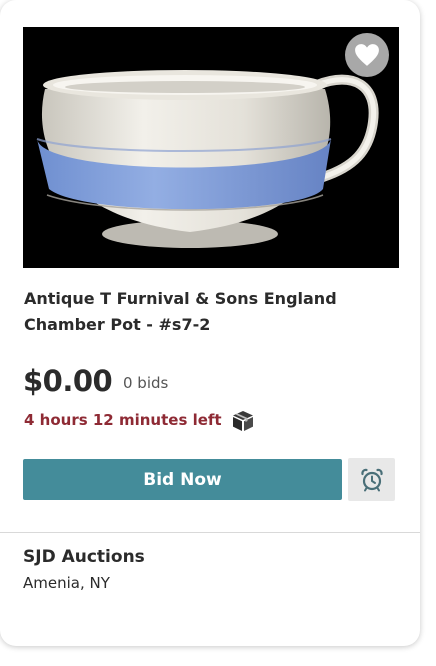  What do you see at coordinates (84, 557) in the screenshot?
I see `seller-name: SJD Auctions` at bounding box center [84, 557].